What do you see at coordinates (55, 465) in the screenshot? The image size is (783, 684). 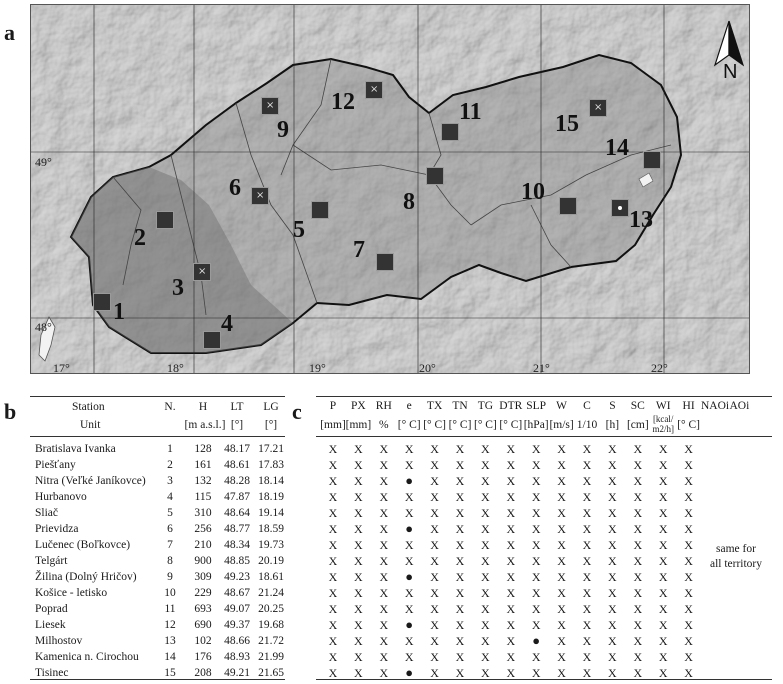 I see `station-name: Piešťany` at bounding box center [55, 465].